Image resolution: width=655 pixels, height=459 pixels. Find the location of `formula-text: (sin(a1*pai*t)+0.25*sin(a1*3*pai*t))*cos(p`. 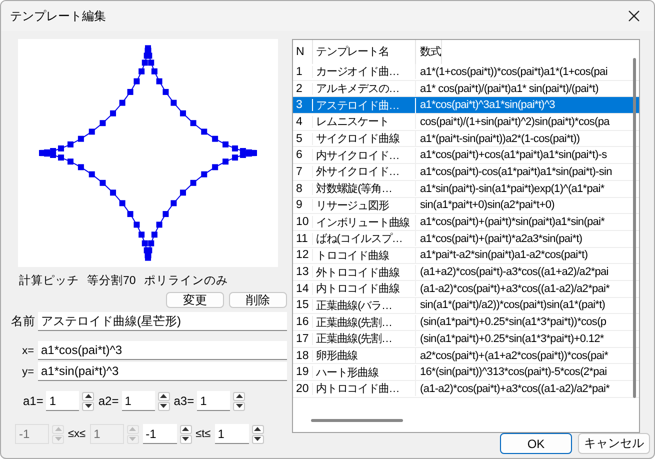

formula-text: (sin(a1*pai*t)+0.25*sin(a1*3*pai*t))*cos(p is located at coordinates (512, 322).